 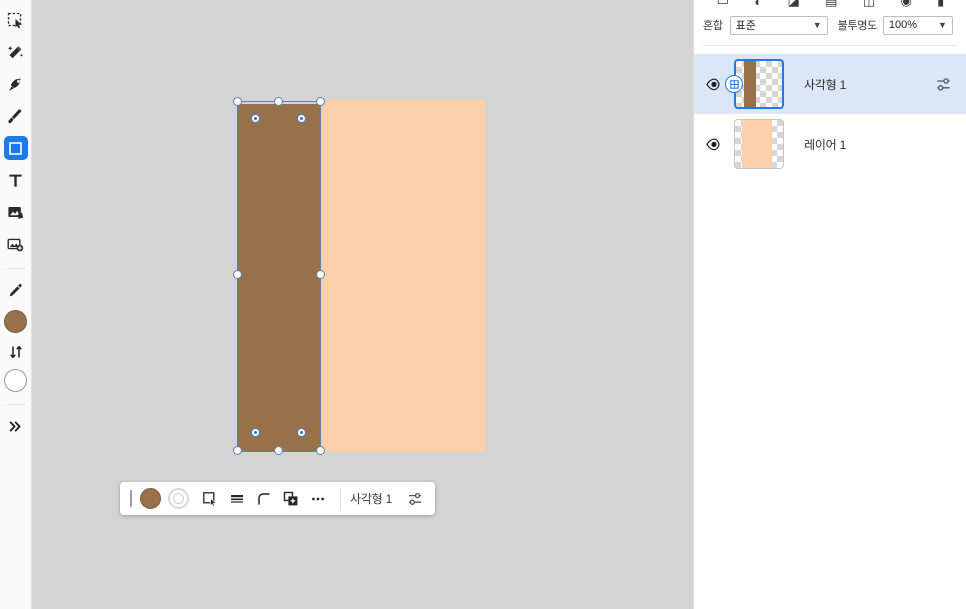 I want to click on brush-tool, so click(x=16, y=116).